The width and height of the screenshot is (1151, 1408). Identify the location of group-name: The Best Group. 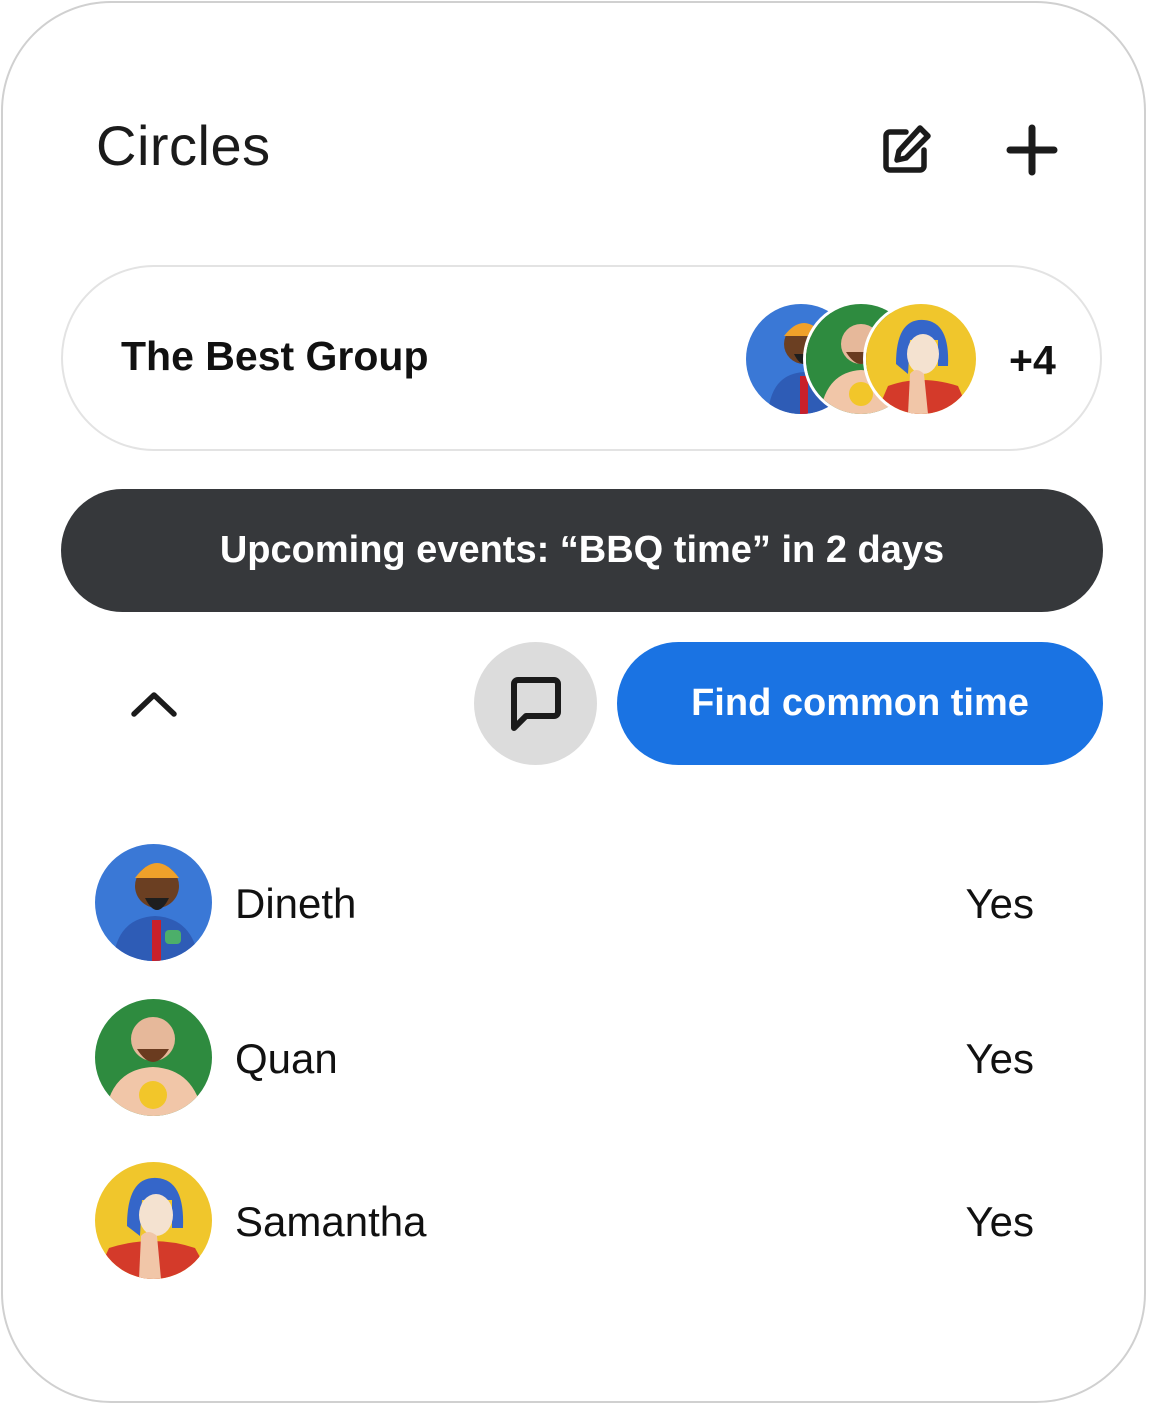
(275, 356).